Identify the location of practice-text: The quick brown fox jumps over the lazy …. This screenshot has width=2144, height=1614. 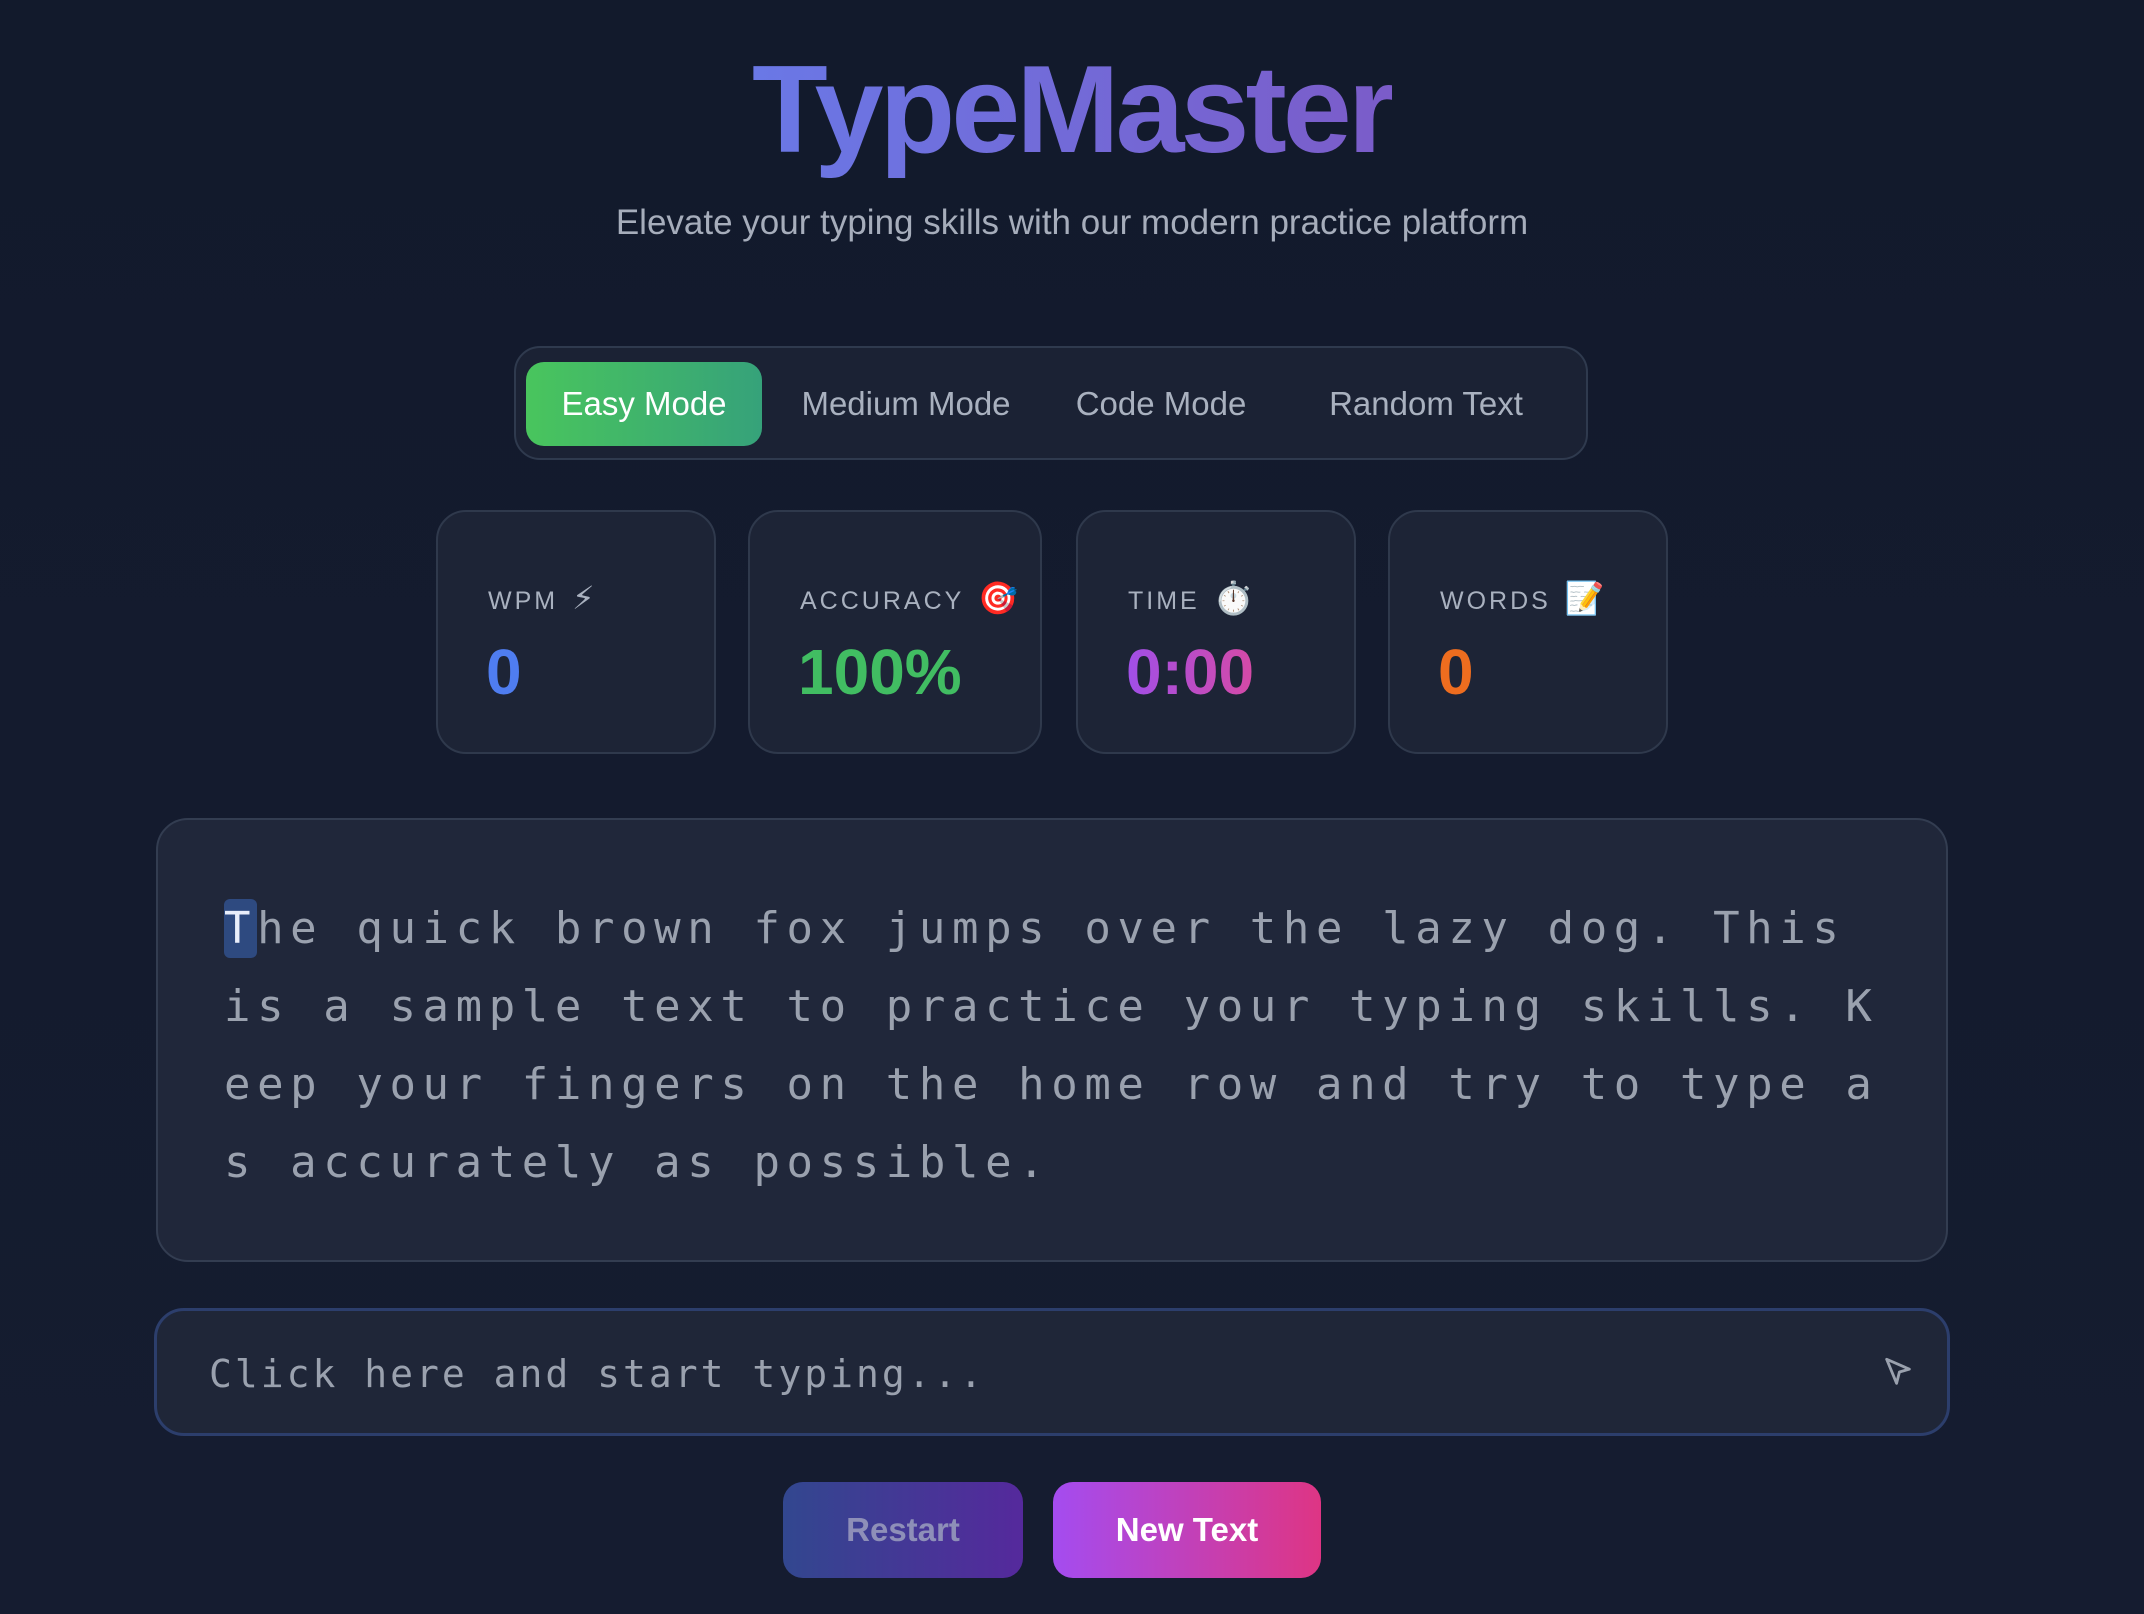
(1054, 1046).